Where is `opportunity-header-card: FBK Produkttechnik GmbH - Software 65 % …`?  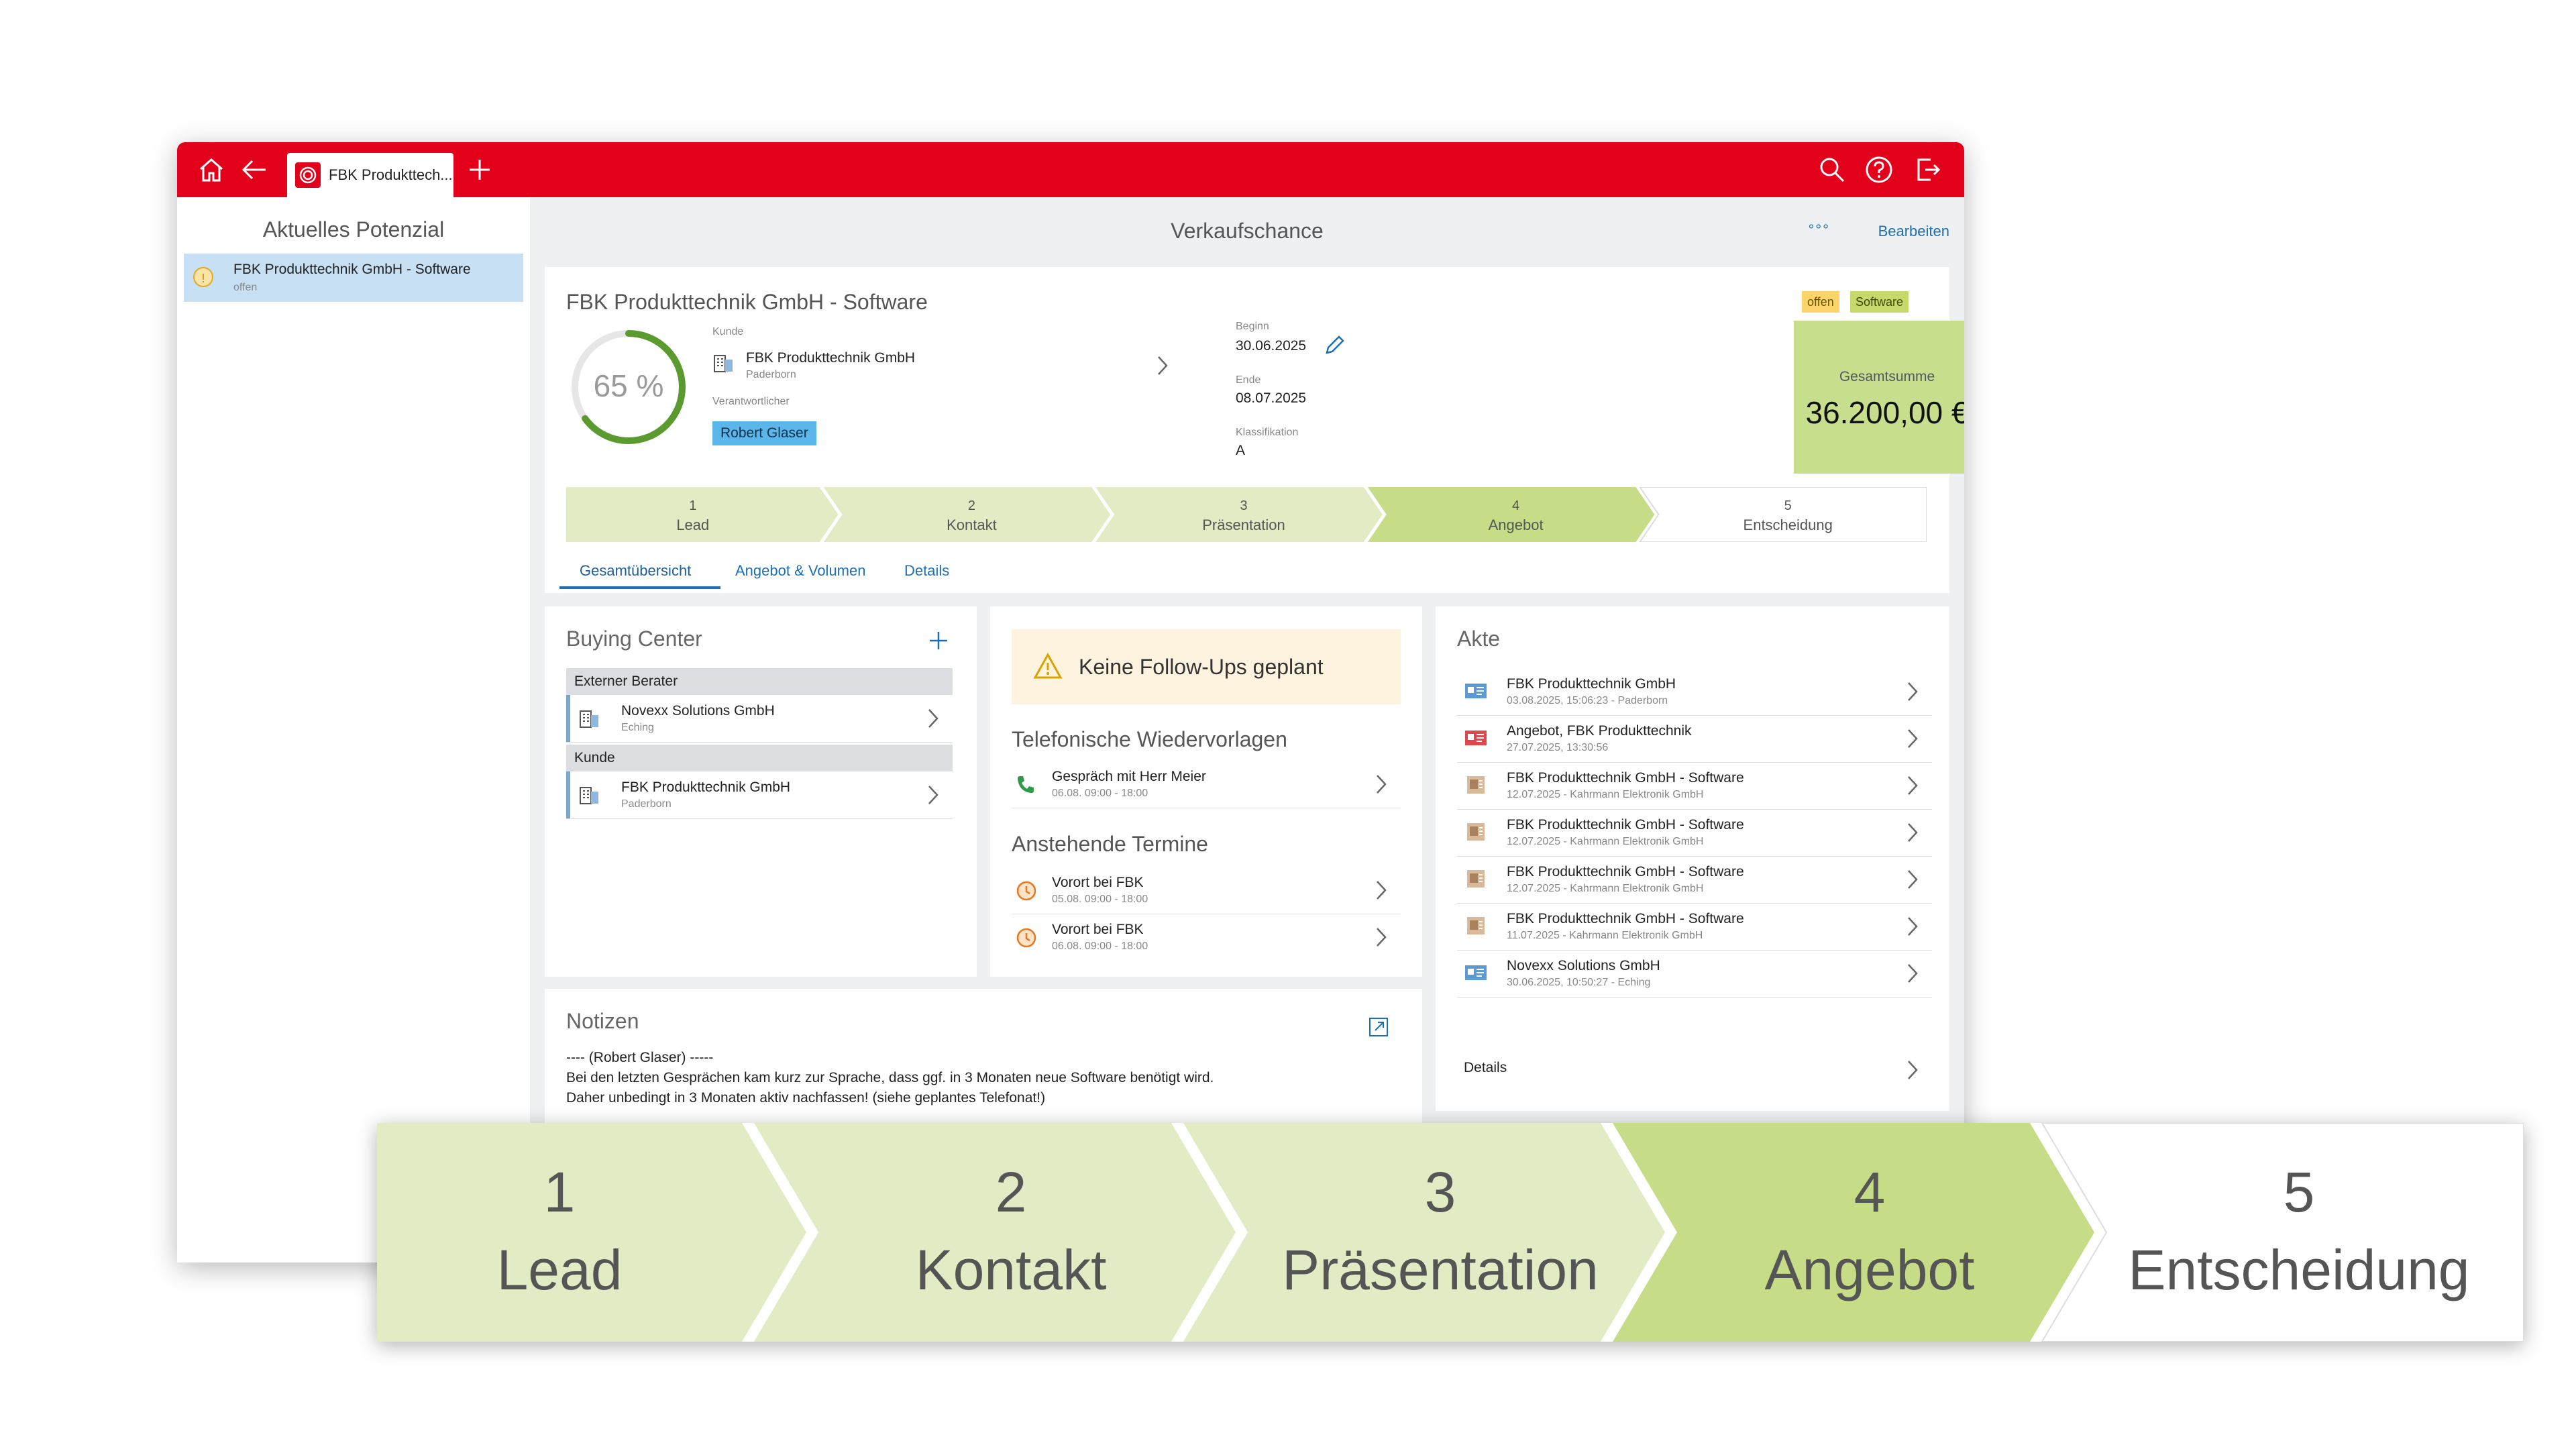 opportunity-header-card: FBK Produkttechnik GmbH - Software 65 % … is located at coordinates (1254, 430).